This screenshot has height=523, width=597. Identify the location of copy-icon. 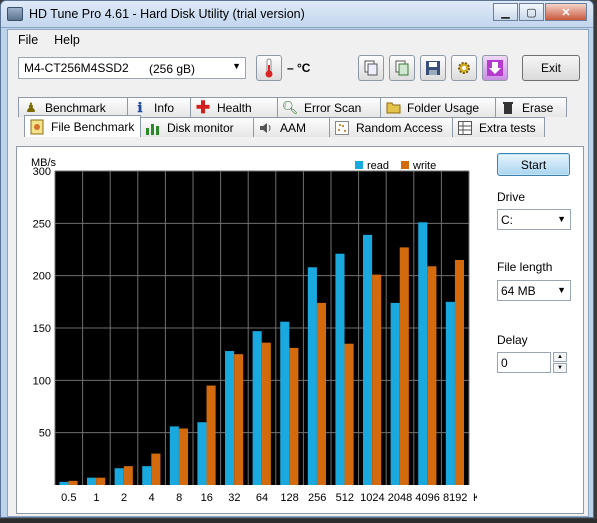
(371, 68).